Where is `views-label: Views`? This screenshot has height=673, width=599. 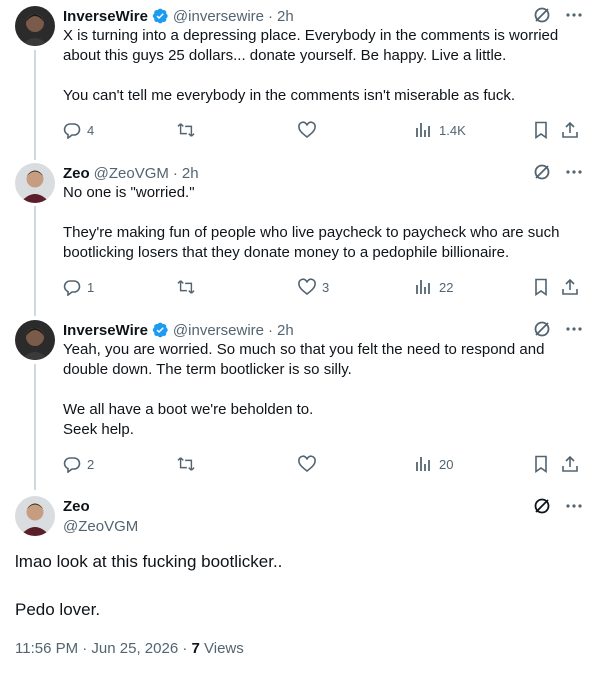 views-label: Views is located at coordinates (221, 648).